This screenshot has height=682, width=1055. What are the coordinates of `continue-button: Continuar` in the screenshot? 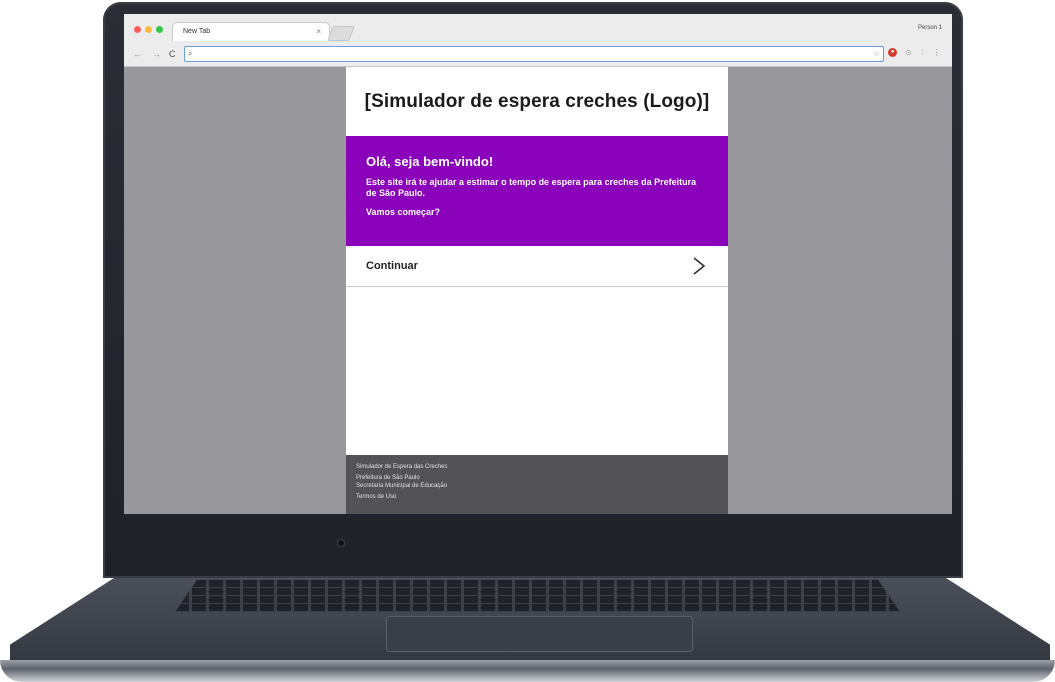 It's located at (537, 266).